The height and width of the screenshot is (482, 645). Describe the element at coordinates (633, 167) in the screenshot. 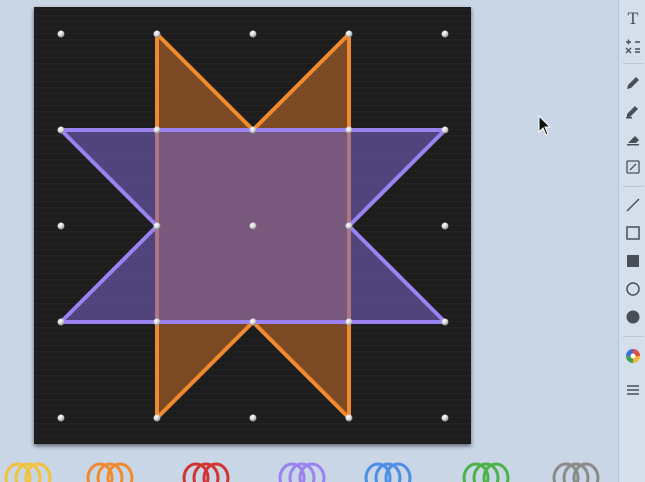

I see `edit-note-icon` at that location.